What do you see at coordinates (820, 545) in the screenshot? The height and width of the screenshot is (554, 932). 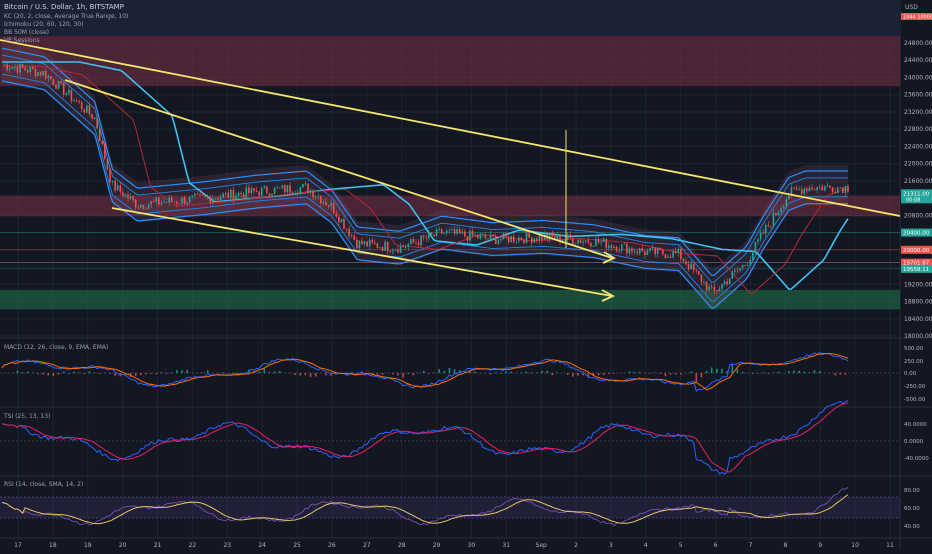 I see `time-axis-label: 9` at bounding box center [820, 545].